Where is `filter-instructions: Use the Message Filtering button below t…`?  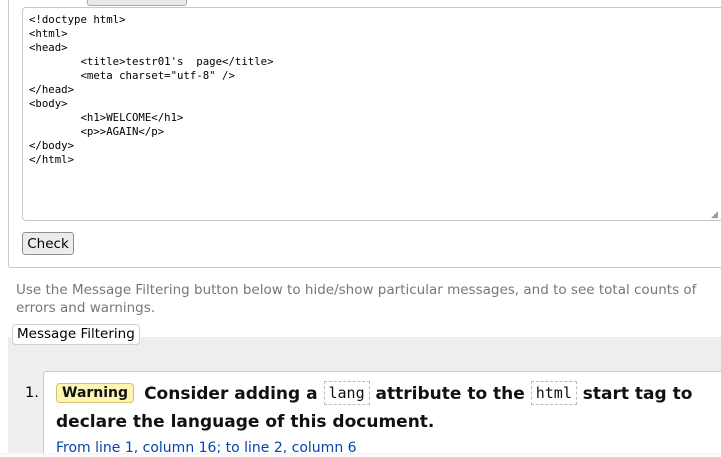 filter-instructions: Use the Message Filtering button below t… is located at coordinates (356, 299).